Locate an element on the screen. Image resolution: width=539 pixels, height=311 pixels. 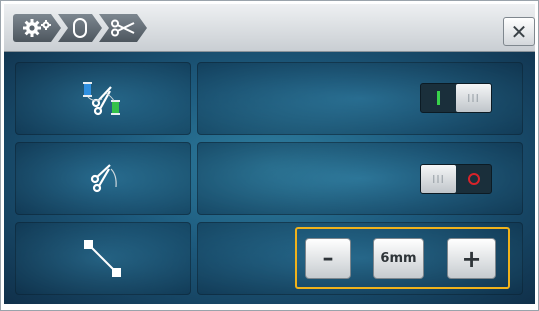
decrease-button: – is located at coordinates (328, 258).